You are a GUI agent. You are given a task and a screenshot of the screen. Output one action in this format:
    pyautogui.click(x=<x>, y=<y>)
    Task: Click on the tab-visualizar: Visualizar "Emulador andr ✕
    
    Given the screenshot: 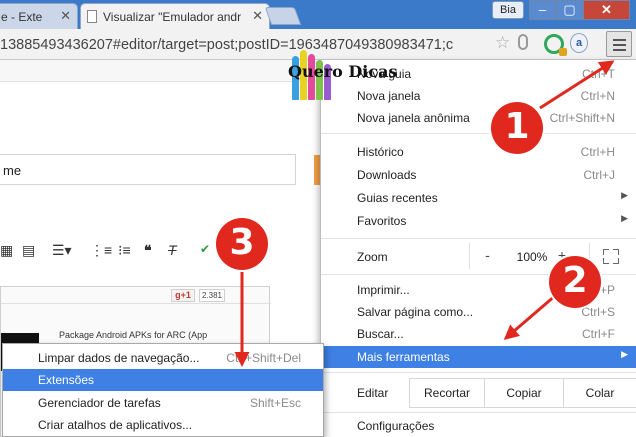 What is the action you would take?
    pyautogui.click(x=175, y=16)
    